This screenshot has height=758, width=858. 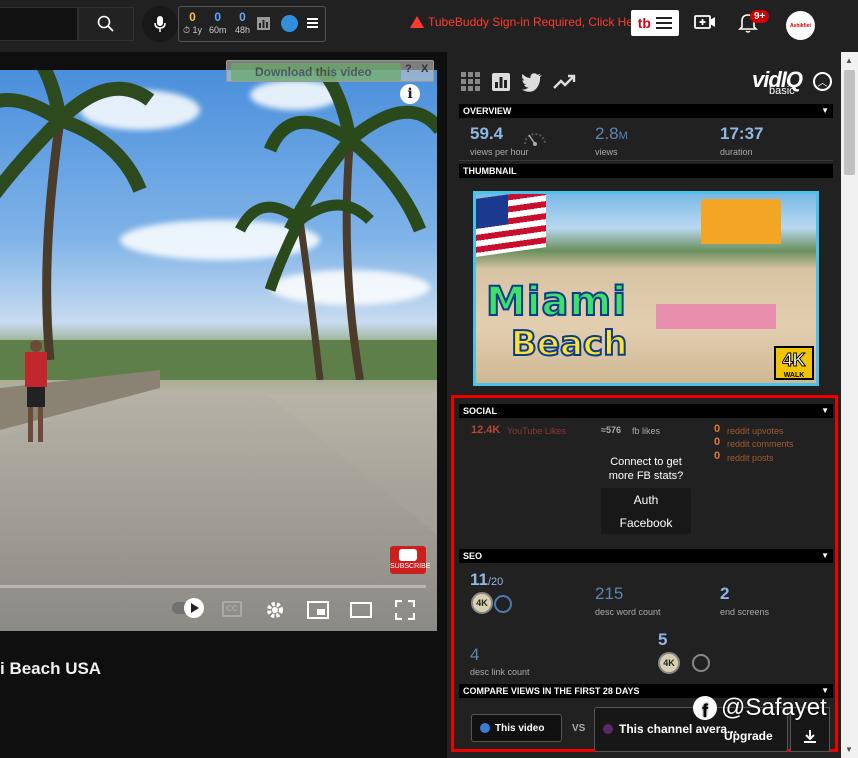 I want to click on connect-facebook-prompt: Connect to get more FB stats?, so click(x=646, y=469).